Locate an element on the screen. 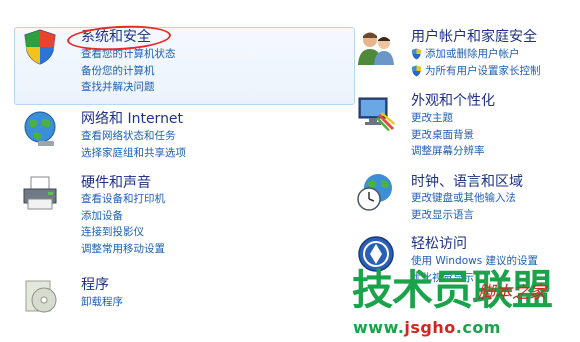 This screenshot has width=580, height=342. category-title: 程序 is located at coordinates (95, 285).